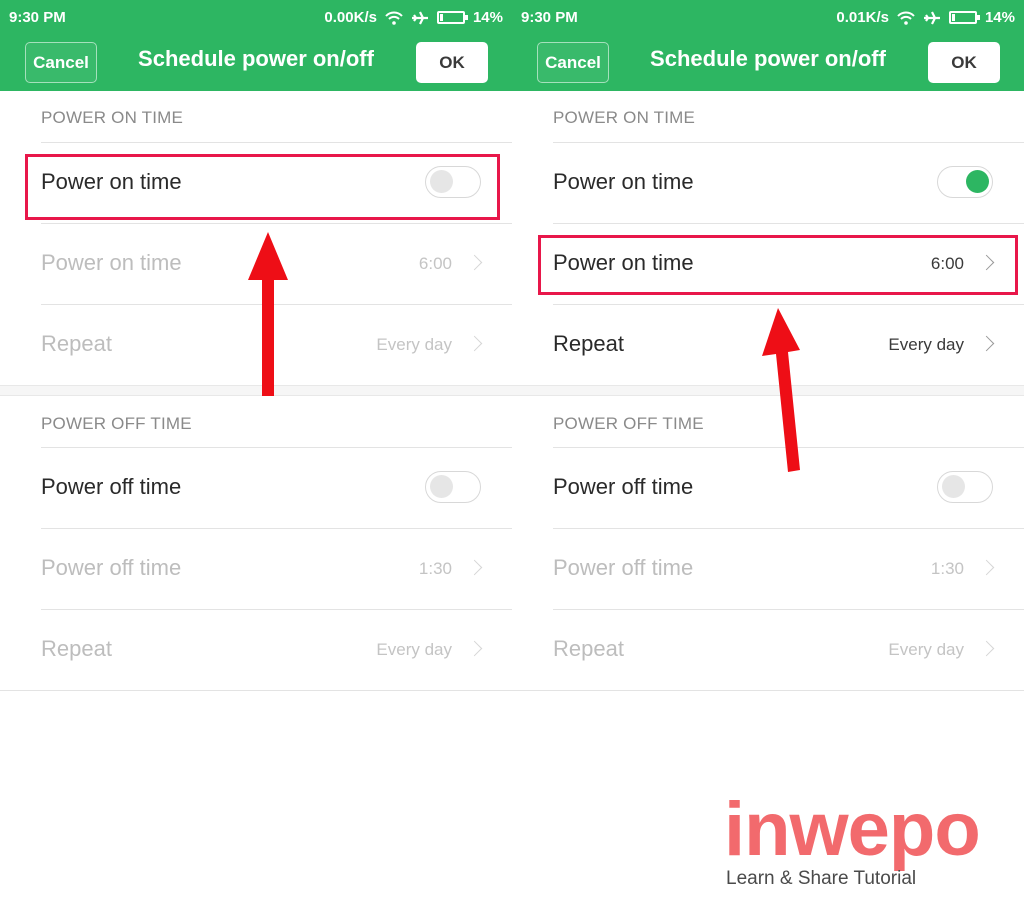 Image resolution: width=1024 pixels, height=910 pixels. What do you see at coordinates (852, 829) in the screenshot?
I see `watermark-brand: inwepo` at bounding box center [852, 829].